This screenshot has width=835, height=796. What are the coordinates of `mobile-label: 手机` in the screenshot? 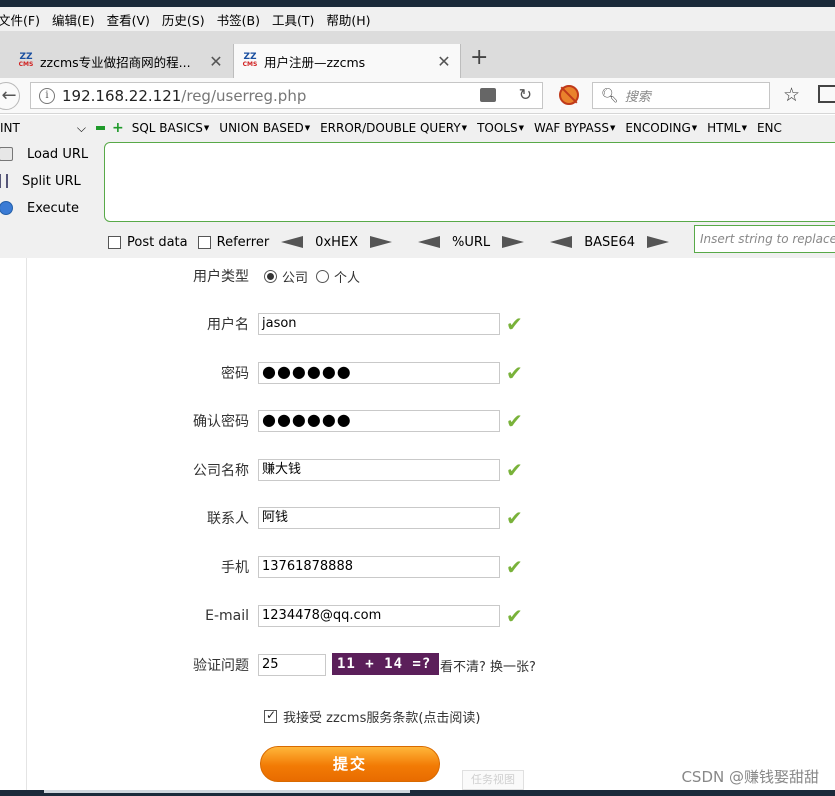 It's located at (235, 568).